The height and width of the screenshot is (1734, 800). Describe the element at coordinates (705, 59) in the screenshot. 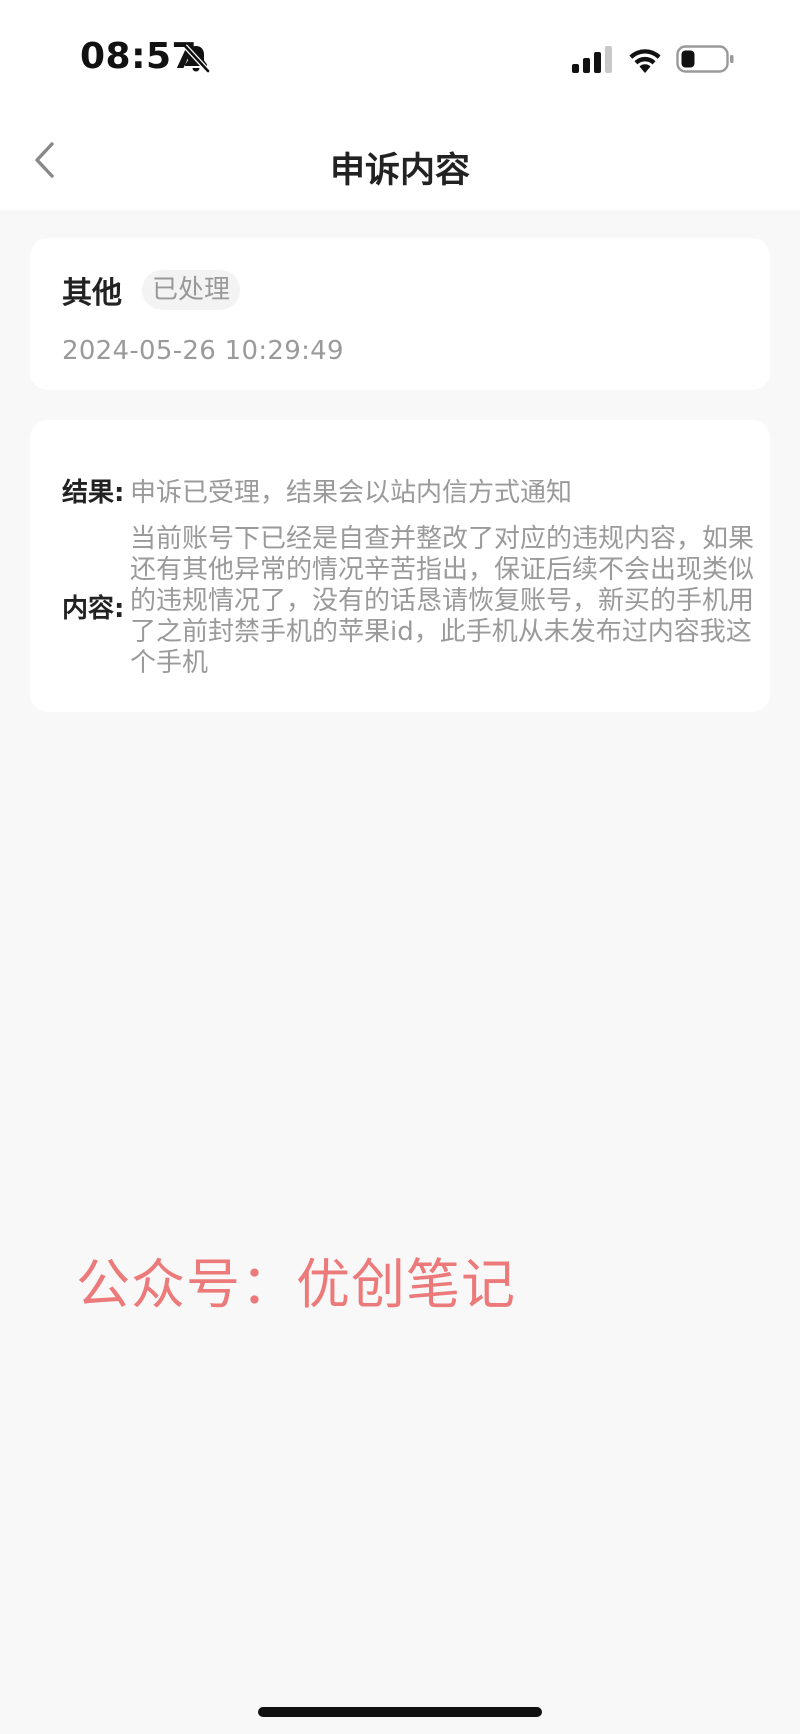

I see `battery-icon` at that location.